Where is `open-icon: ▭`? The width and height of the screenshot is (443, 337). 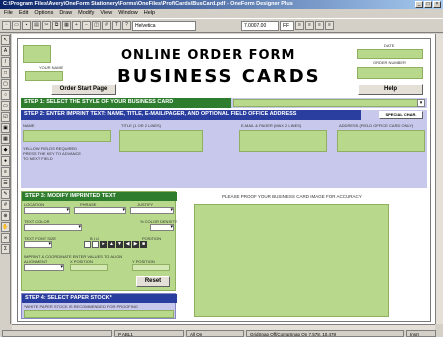
open-icon: ▭ is located at coordinates (16, 25).